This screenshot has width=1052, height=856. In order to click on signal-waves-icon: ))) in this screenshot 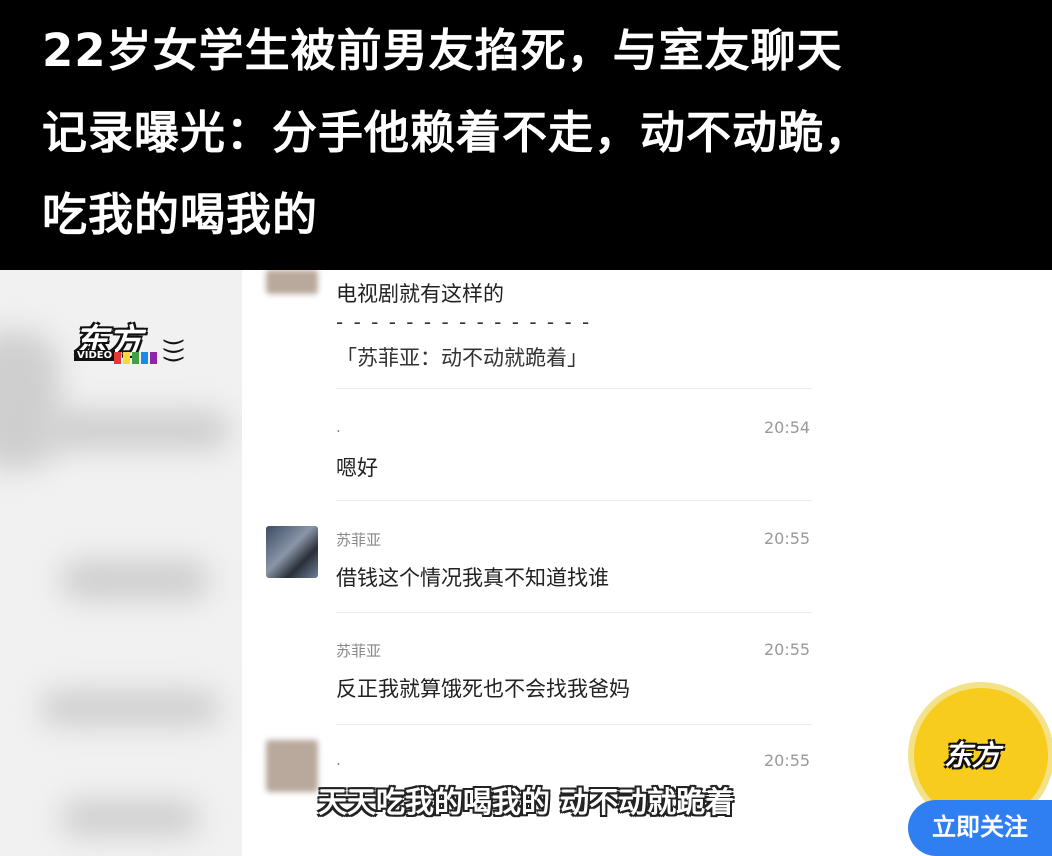, I will do `click(173, 350)`.